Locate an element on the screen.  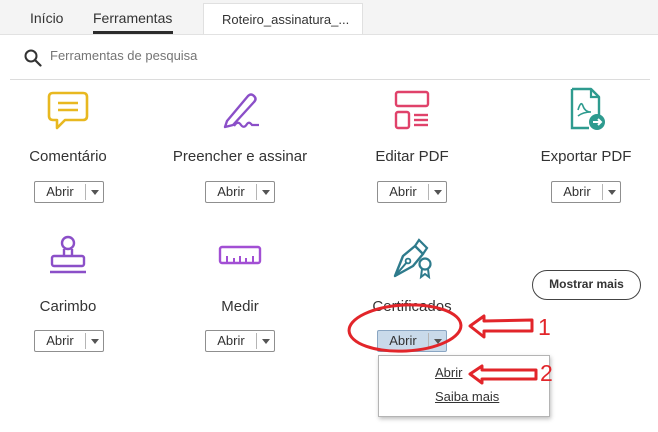
search-input is located at coordinates (250, 55).